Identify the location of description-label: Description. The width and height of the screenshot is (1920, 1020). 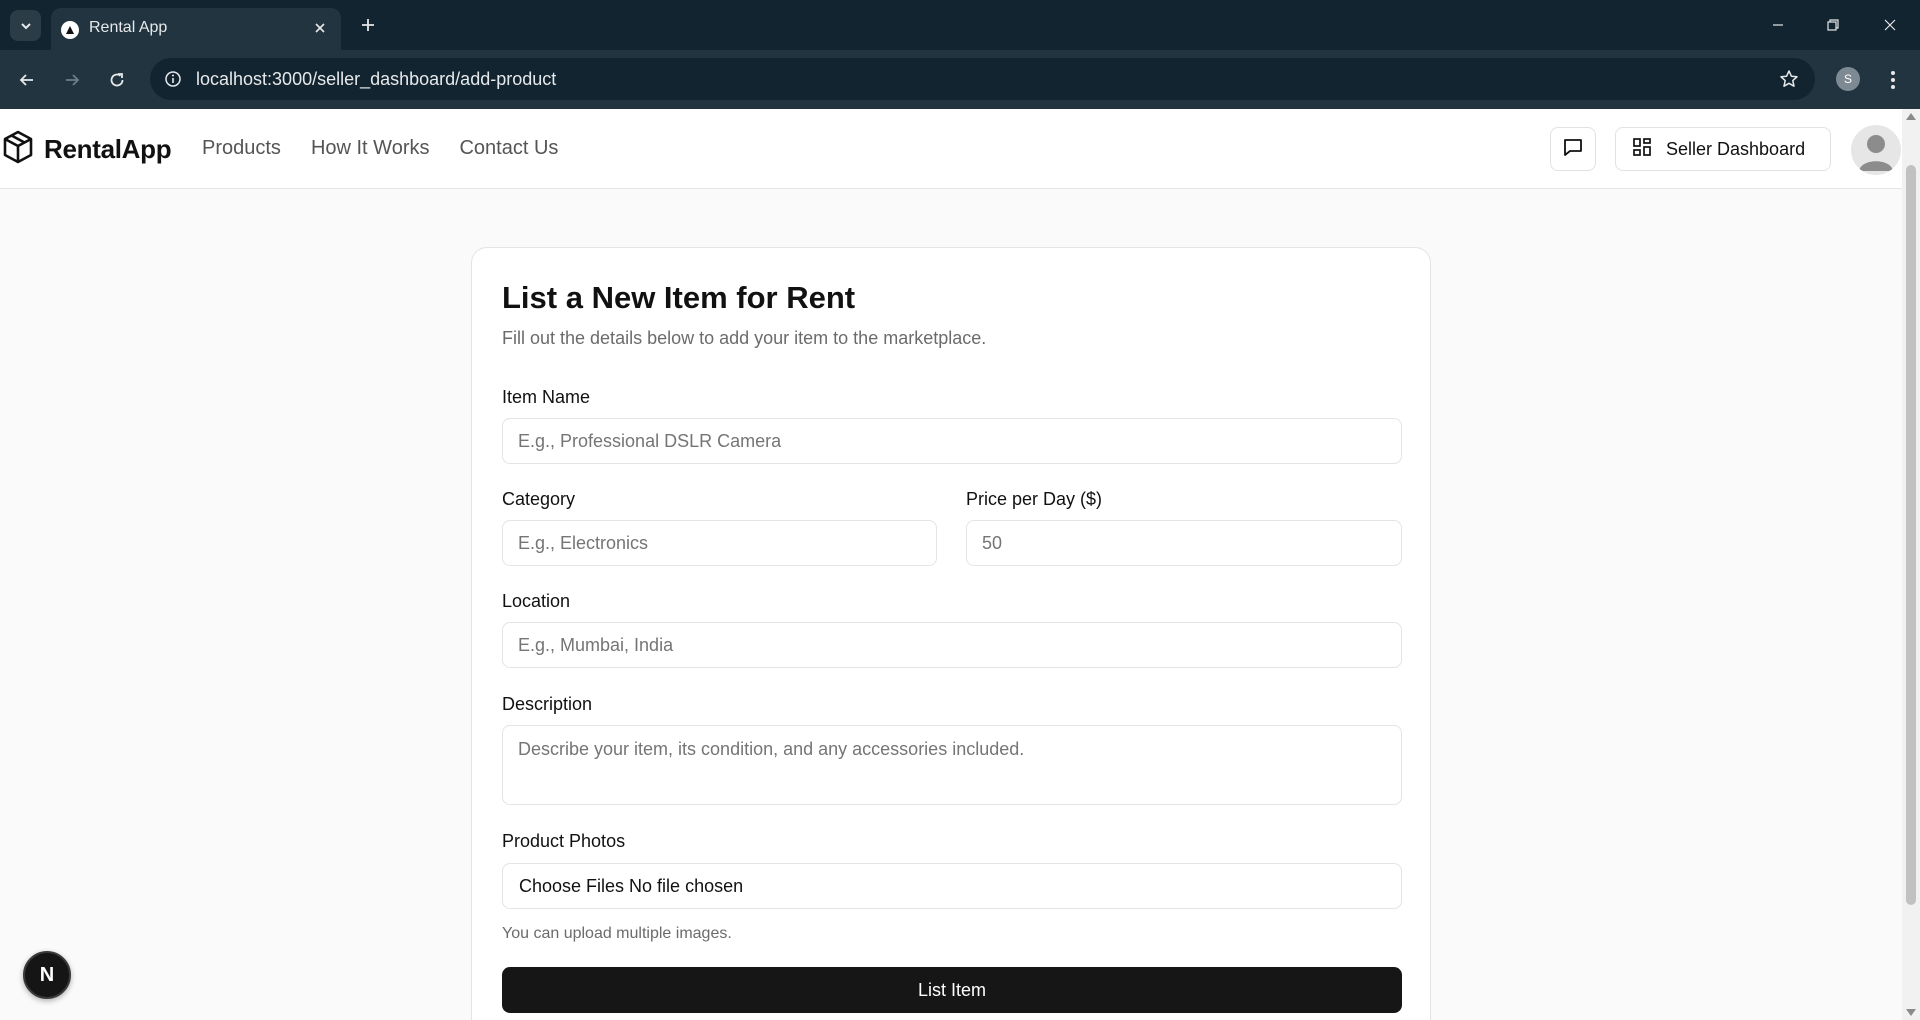
(547, 704).